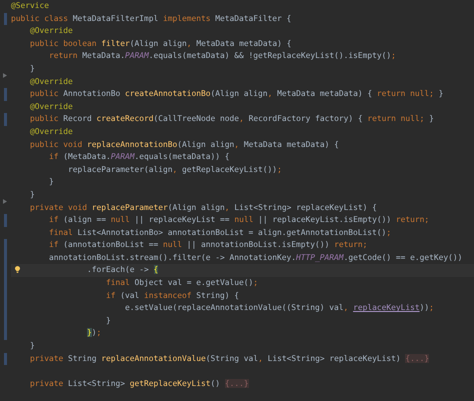  What do you see at coordinates (17, 270) in the screenshot?
I see `lightbulb-icon` at bounding box center [17, 270].